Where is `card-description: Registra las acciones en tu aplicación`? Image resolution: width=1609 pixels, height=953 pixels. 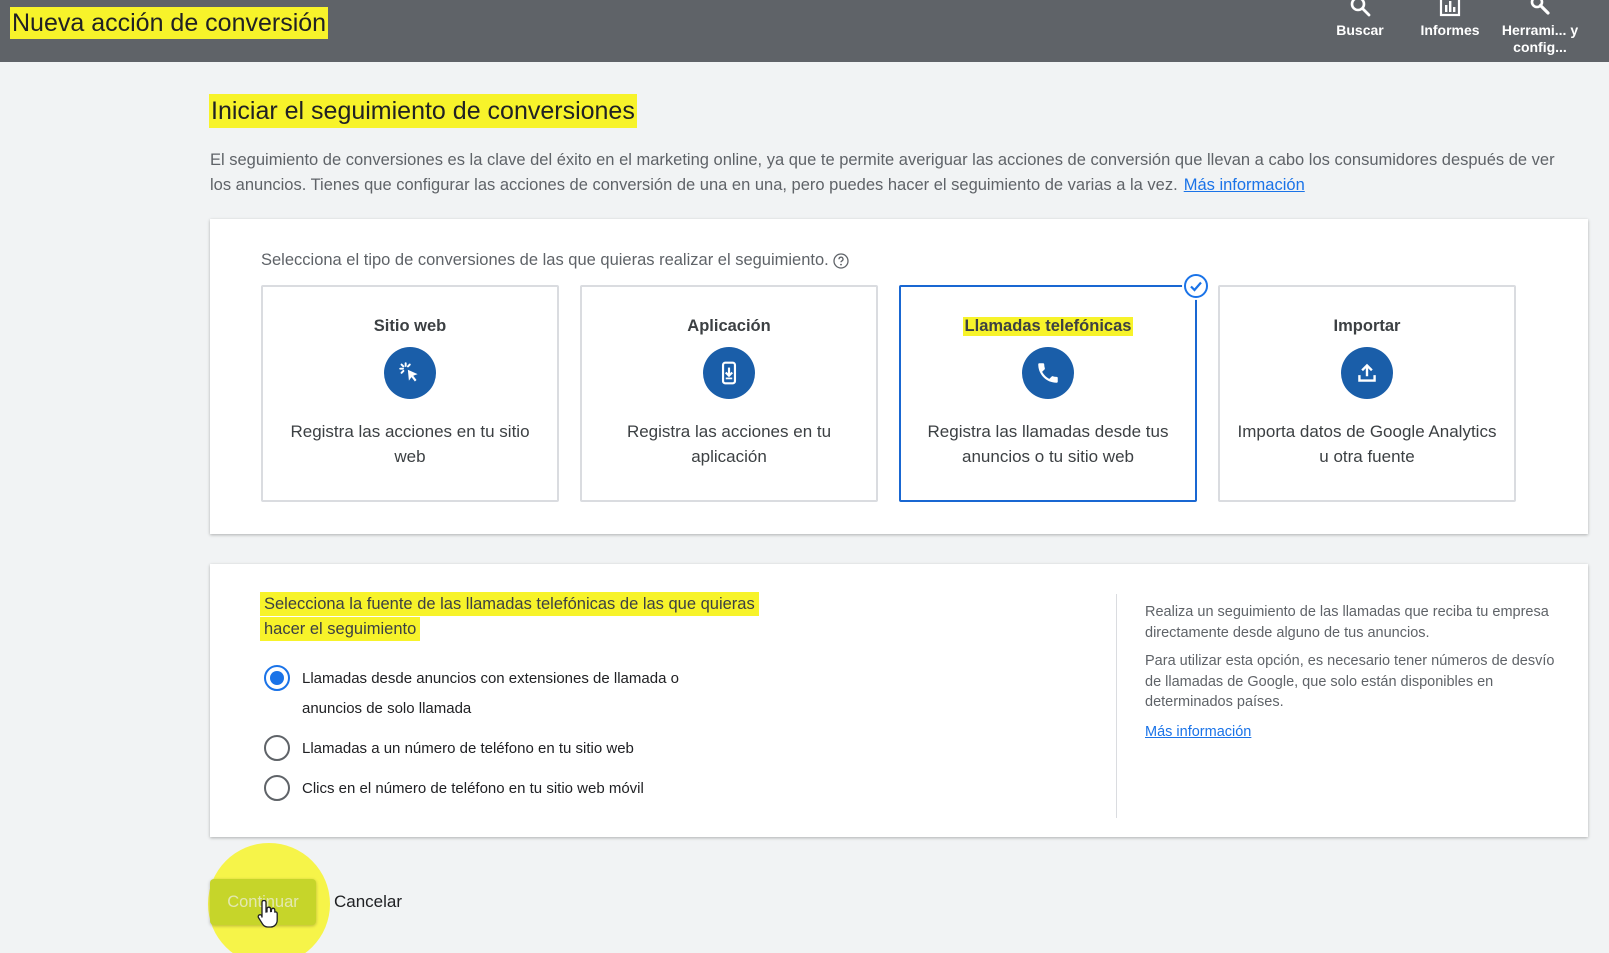 card-description: Registra las acciones en tu aplicación is located at coordinates (729, 444).